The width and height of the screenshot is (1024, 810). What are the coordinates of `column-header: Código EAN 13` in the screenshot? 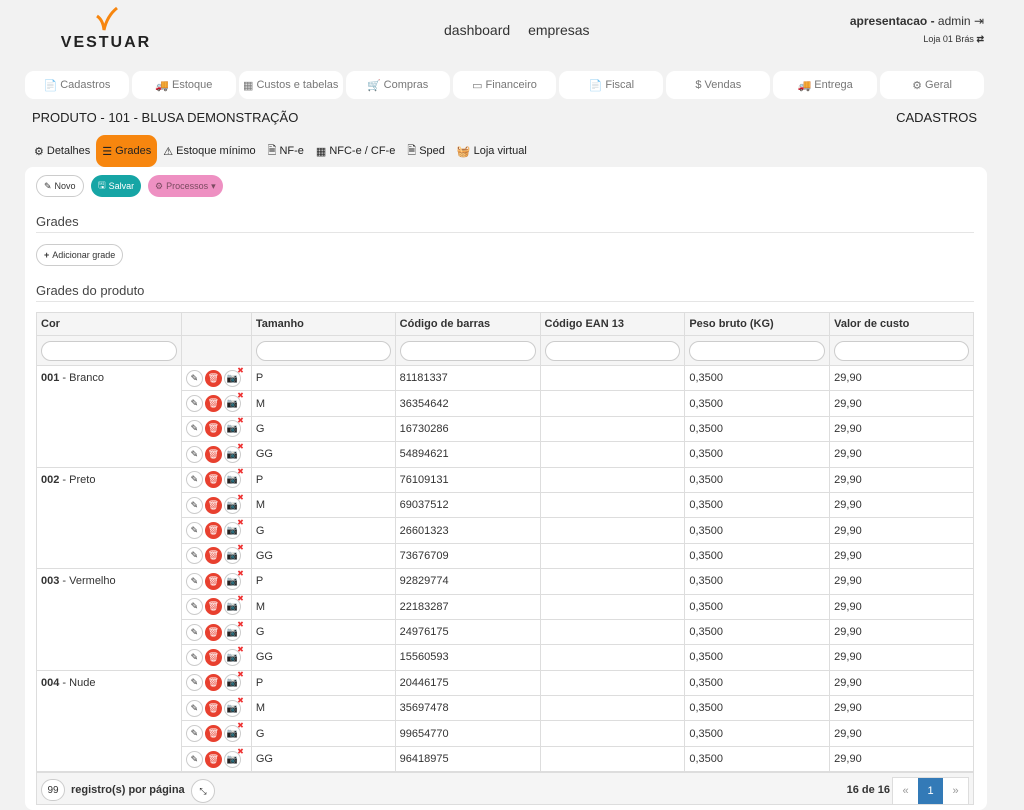 It's located at (612, 324).